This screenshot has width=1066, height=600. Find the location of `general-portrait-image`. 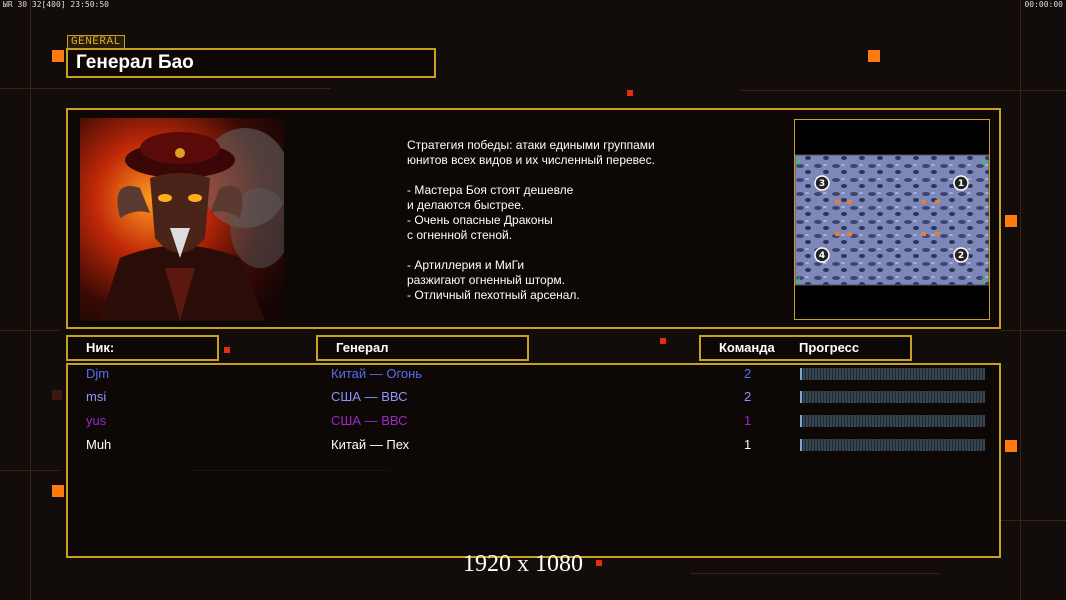

general-portrait-image is located at coordinates (182, 219).